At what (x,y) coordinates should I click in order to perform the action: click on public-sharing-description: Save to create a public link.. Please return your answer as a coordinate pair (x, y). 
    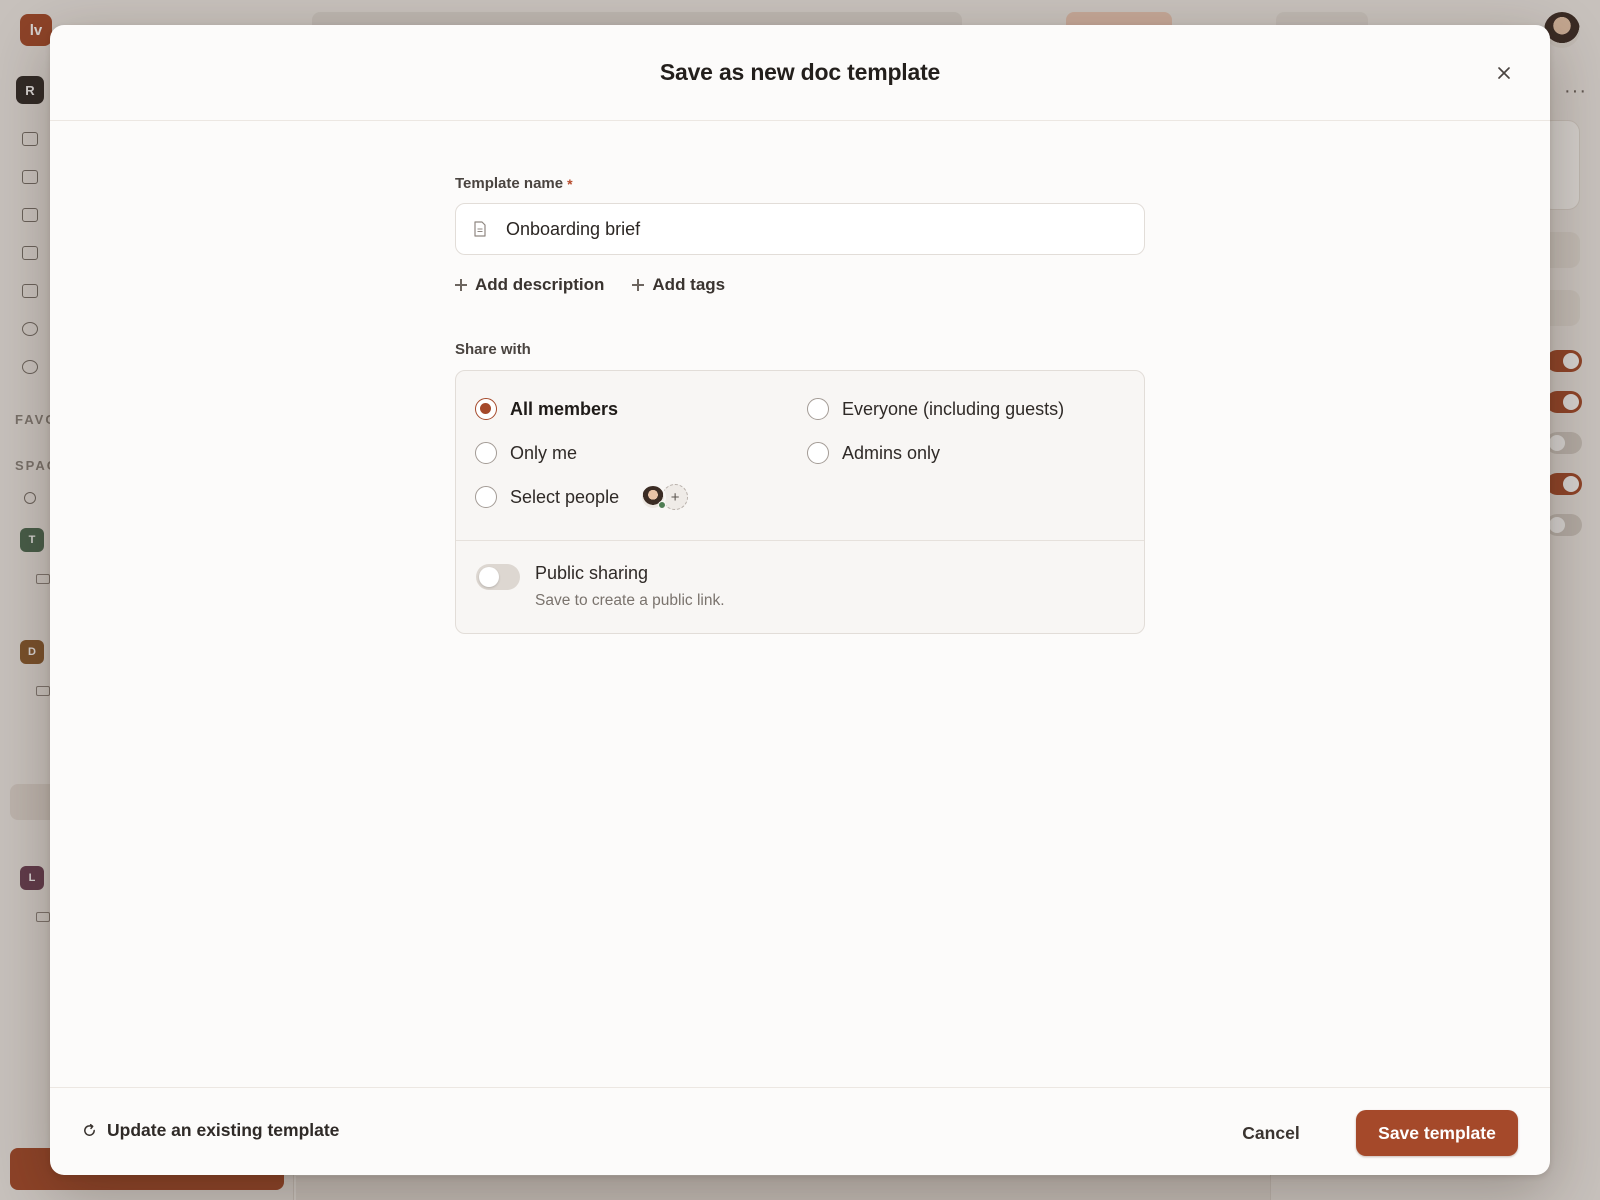
    Looking at the image, I should click on (630, 600).